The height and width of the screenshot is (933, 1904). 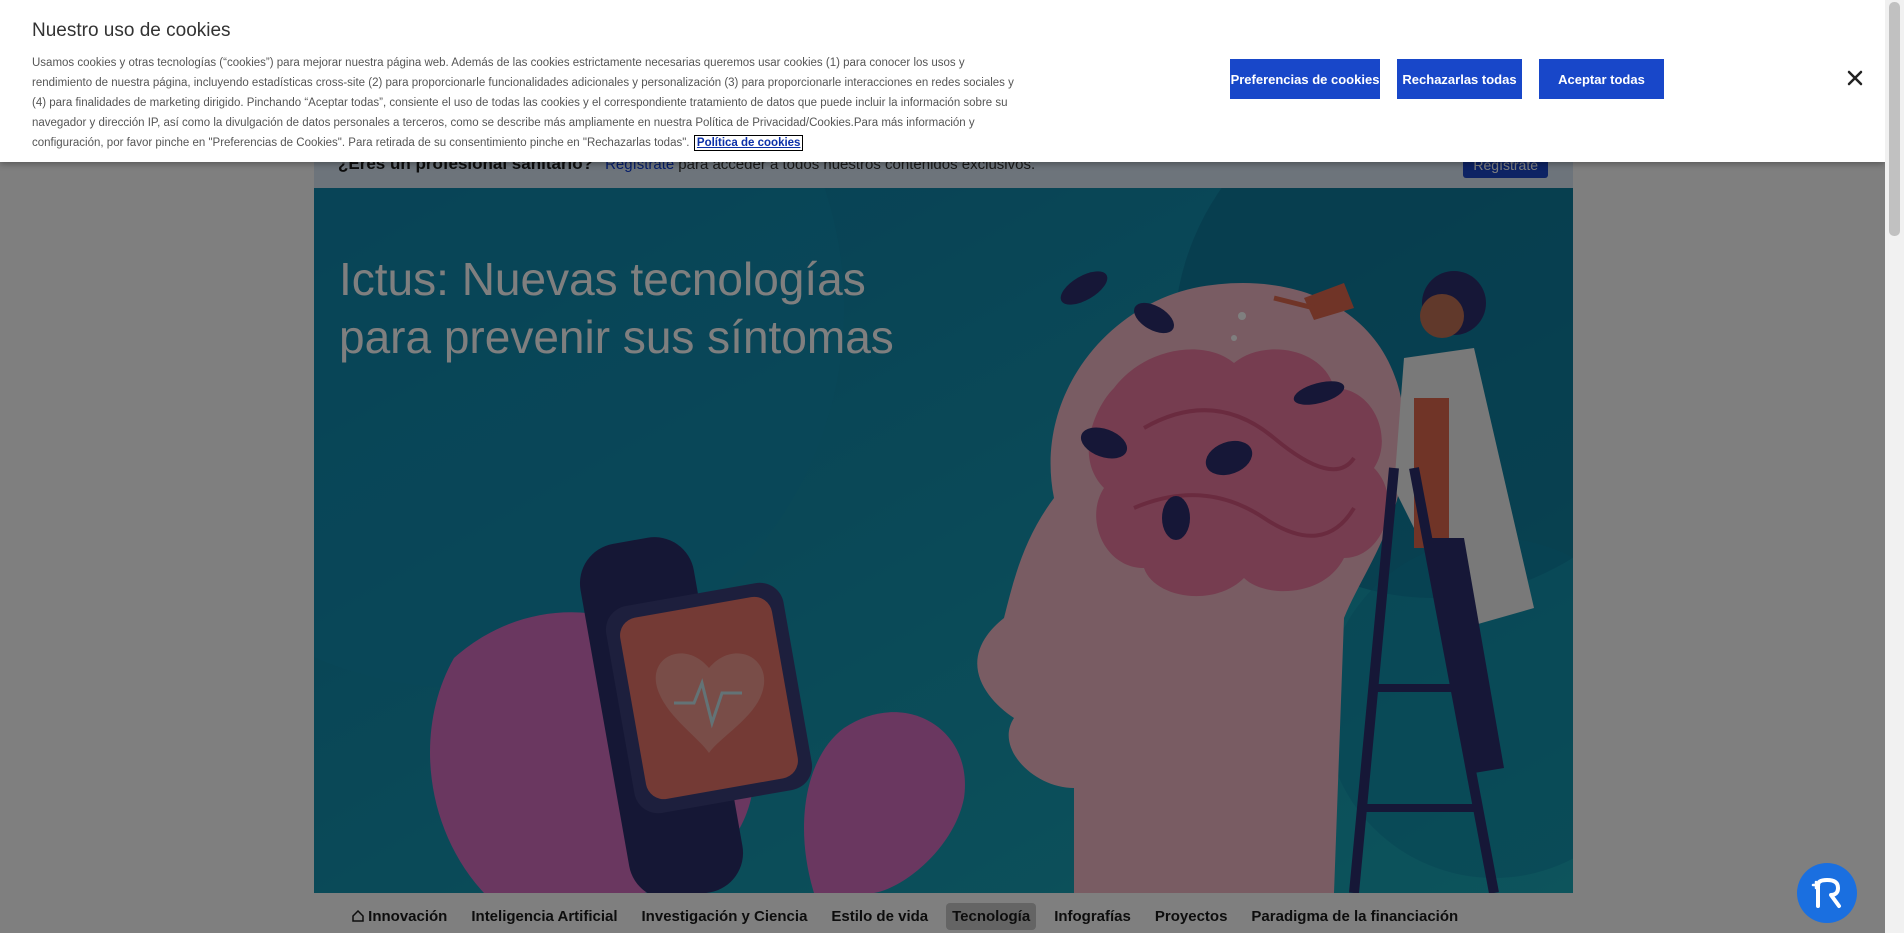 What do you see at coordinates (131, 30) in the screenshot?
I see `cookie-title: Nuestro uso de cookies` at bounding box center [131, 30].